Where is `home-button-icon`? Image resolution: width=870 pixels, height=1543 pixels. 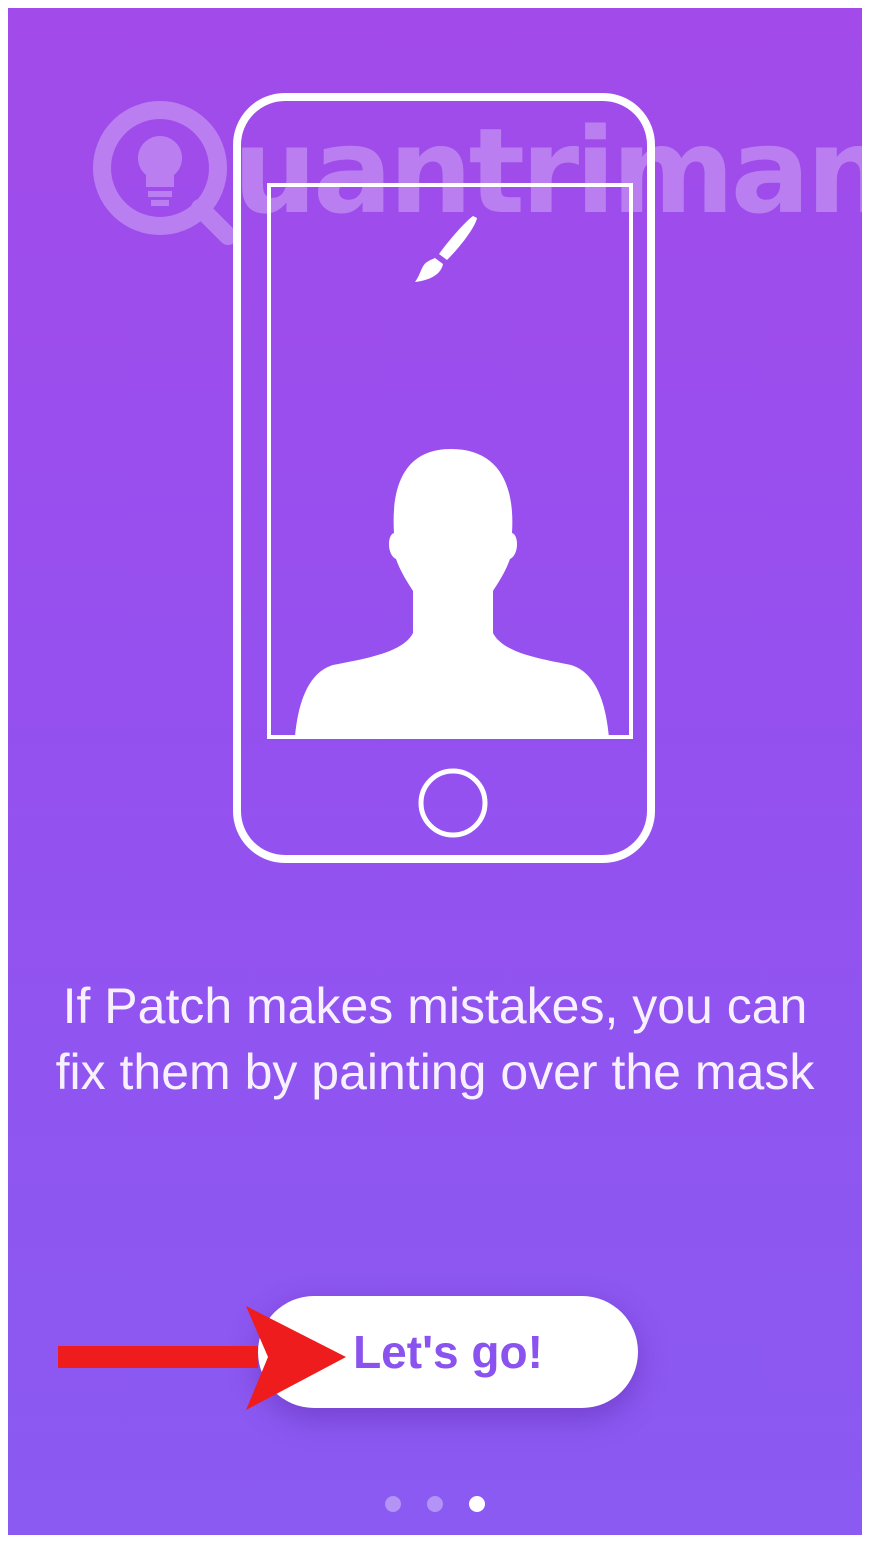 home-button-icon is located at coordinates (453, 803).